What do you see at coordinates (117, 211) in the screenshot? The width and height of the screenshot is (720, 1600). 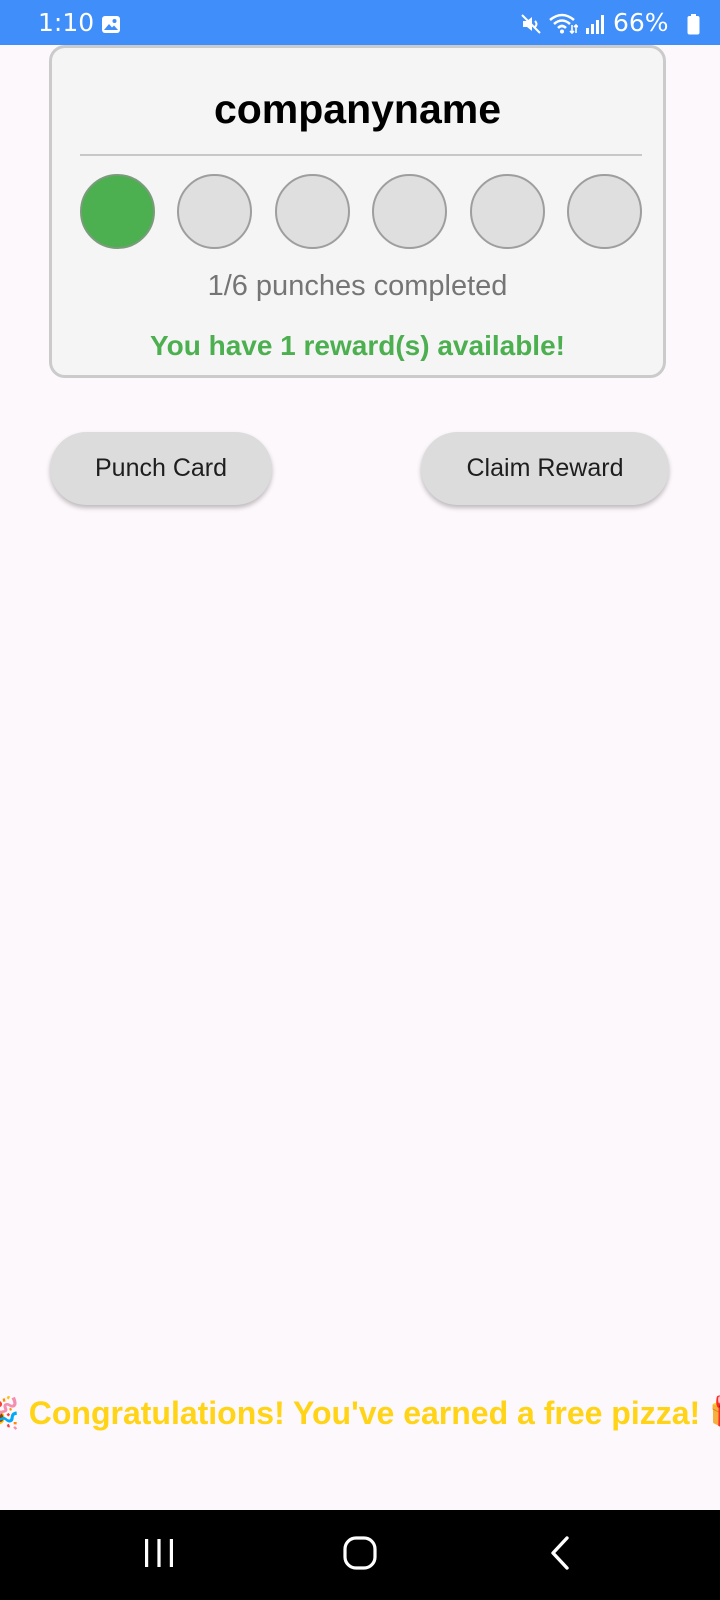 I see `punch-circle-filled` at bounding box center [117, 211].